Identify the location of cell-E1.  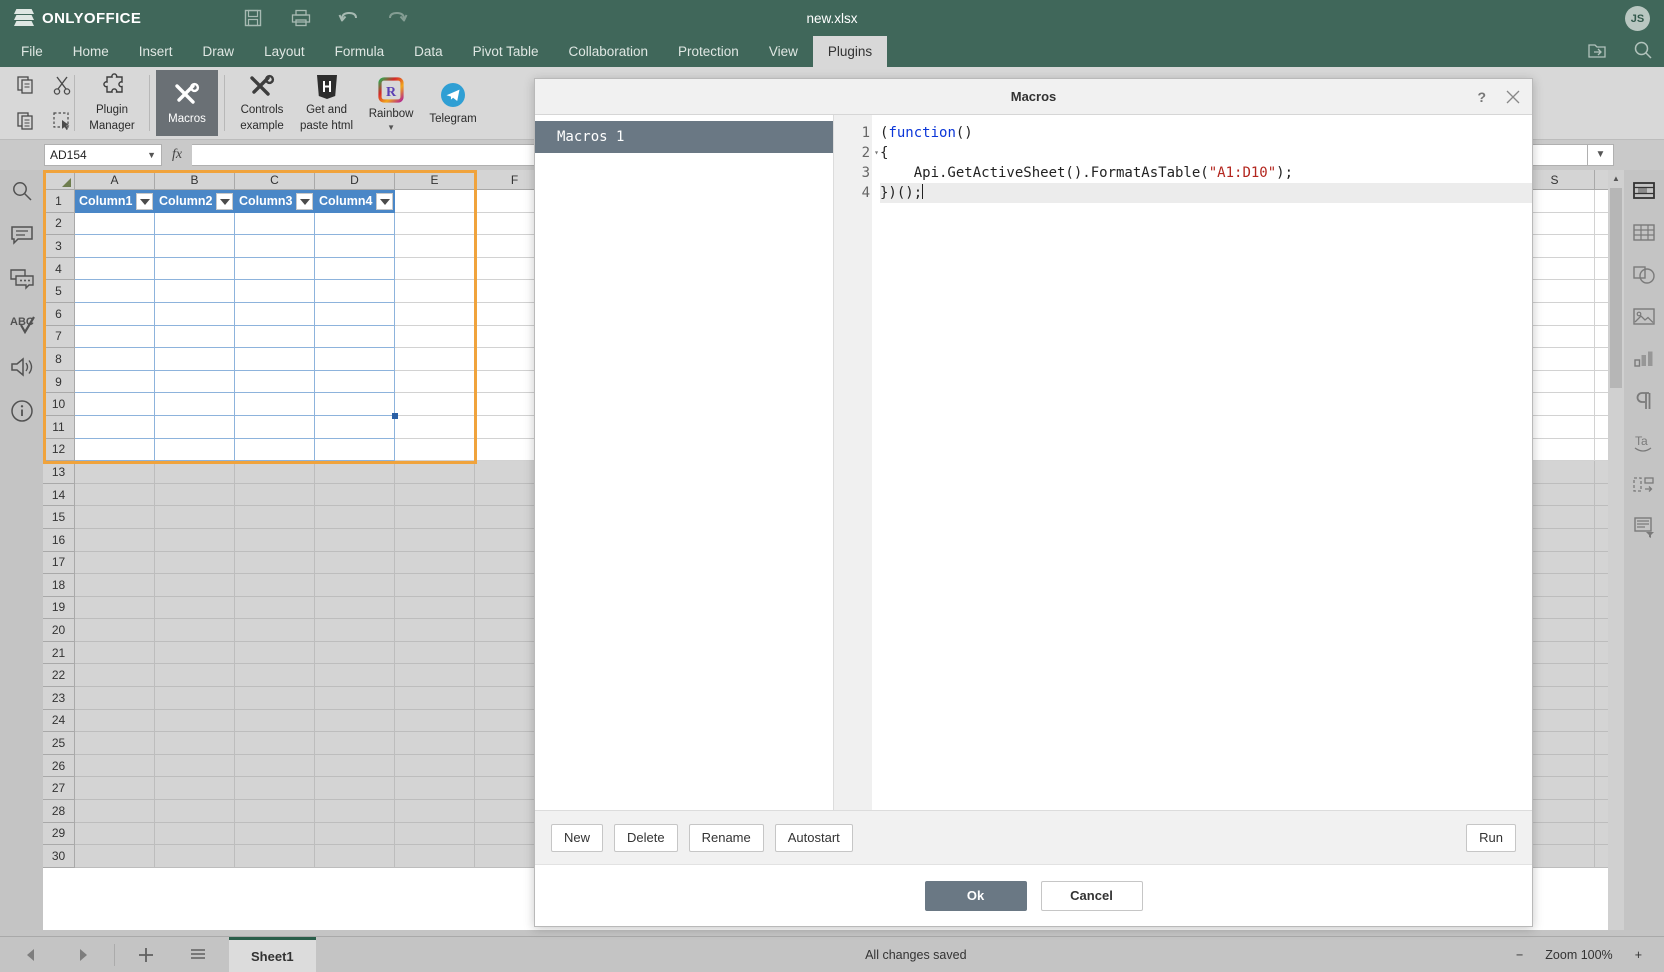
(435, 201).